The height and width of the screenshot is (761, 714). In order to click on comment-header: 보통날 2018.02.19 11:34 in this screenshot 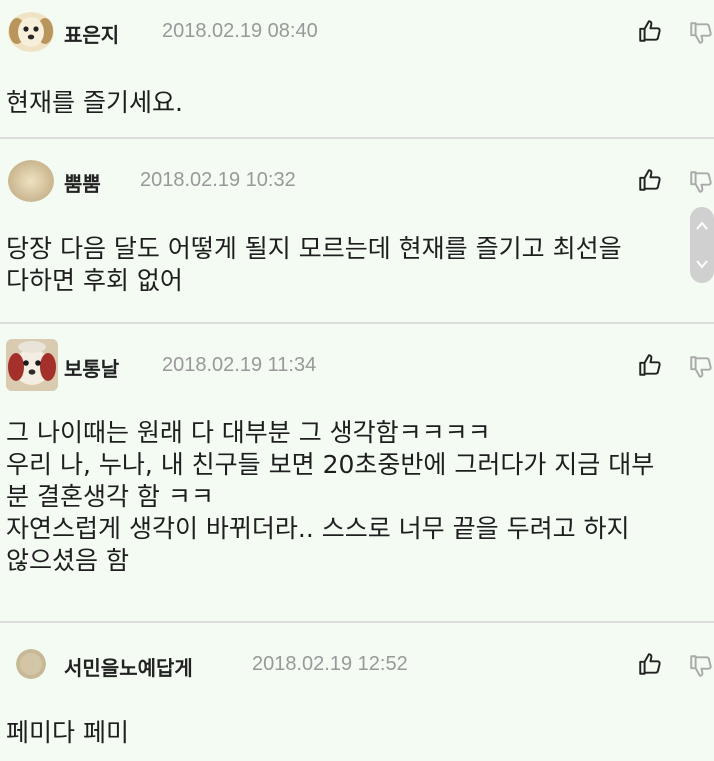, I will do `click(357, 363)`.